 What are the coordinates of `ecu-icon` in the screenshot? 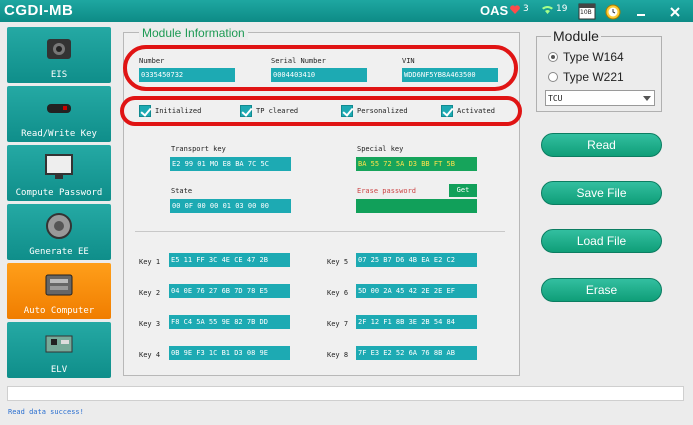 It's located at (59, 285).